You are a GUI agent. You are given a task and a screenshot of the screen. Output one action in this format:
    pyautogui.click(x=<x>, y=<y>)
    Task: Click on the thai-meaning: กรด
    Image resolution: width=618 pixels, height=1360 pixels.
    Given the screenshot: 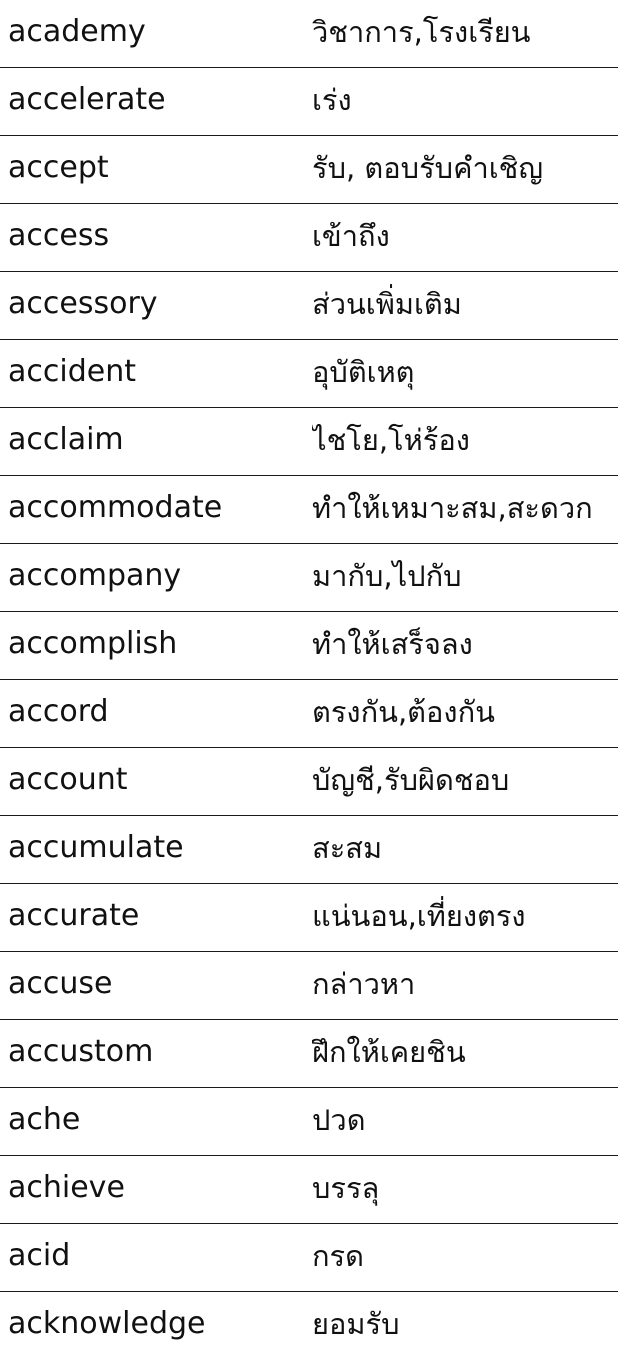 What is the action you would take?
    pyautogui.click(x=338, y=1256)
    